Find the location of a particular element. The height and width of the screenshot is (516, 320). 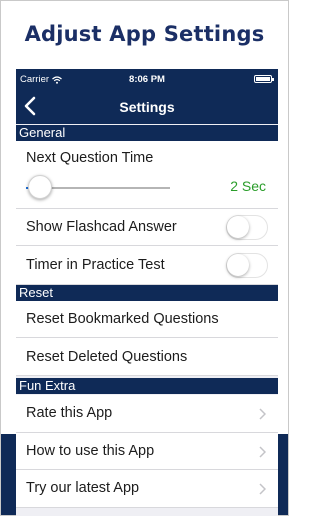

section-header-general: General is located at coordinates (147, 133).